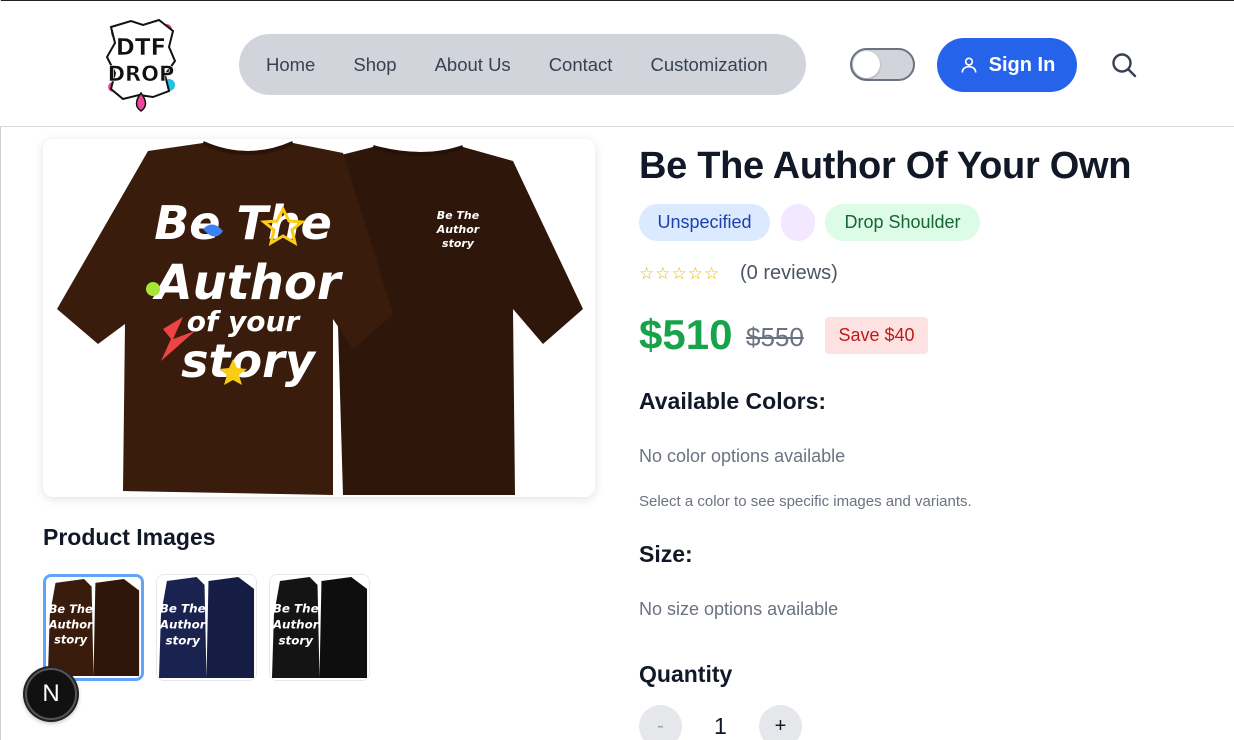 The height and width of the screenshot is (740, 1234). I want to click on back-print-line-1: Be The, so click(458, 215).